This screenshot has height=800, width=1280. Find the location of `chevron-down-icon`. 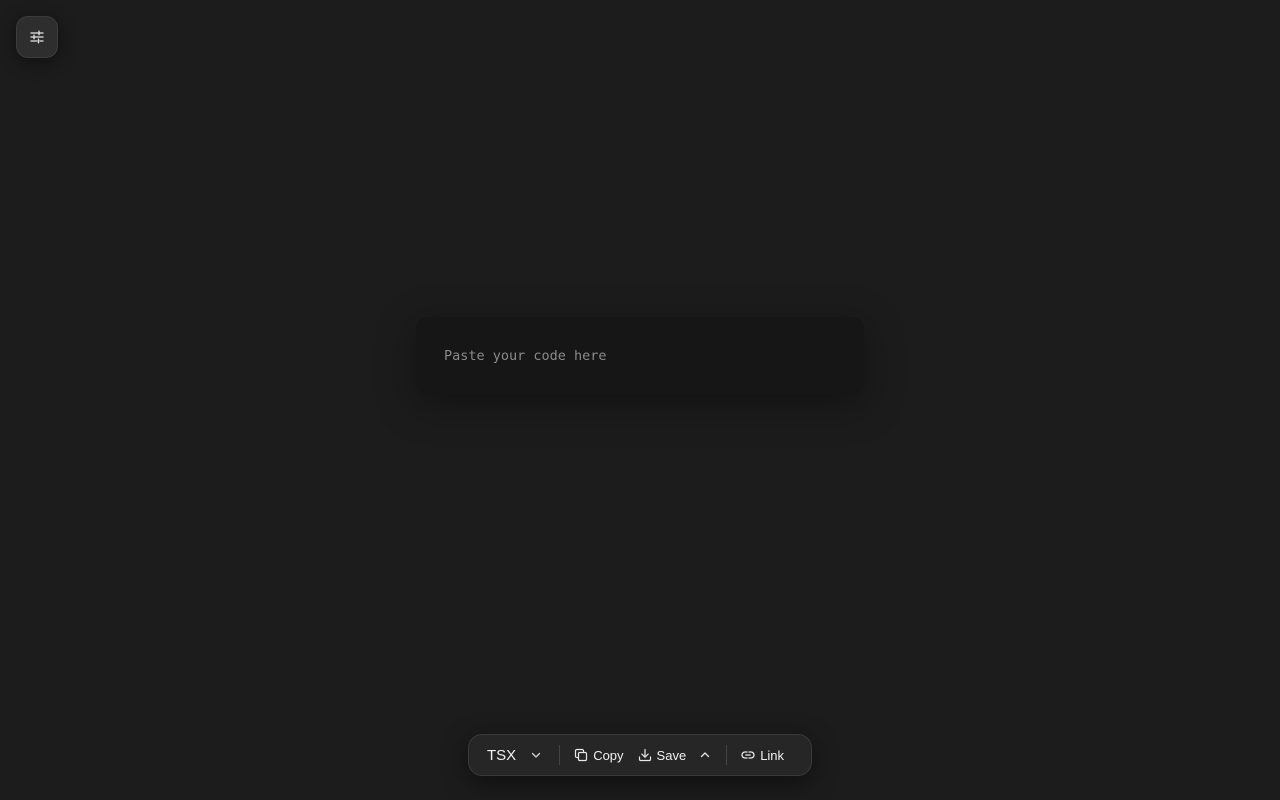

chevron-down-icon is located at coordinates (536, 755).